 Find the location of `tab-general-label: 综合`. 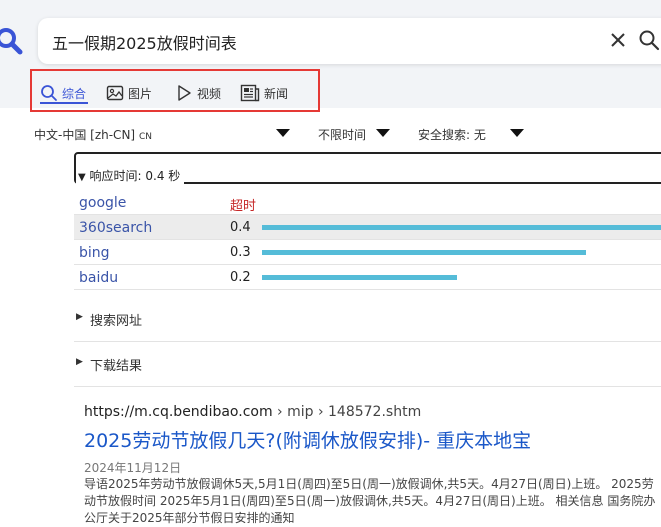

tab-general-label: 综合 is located at coordinates (74, 93).